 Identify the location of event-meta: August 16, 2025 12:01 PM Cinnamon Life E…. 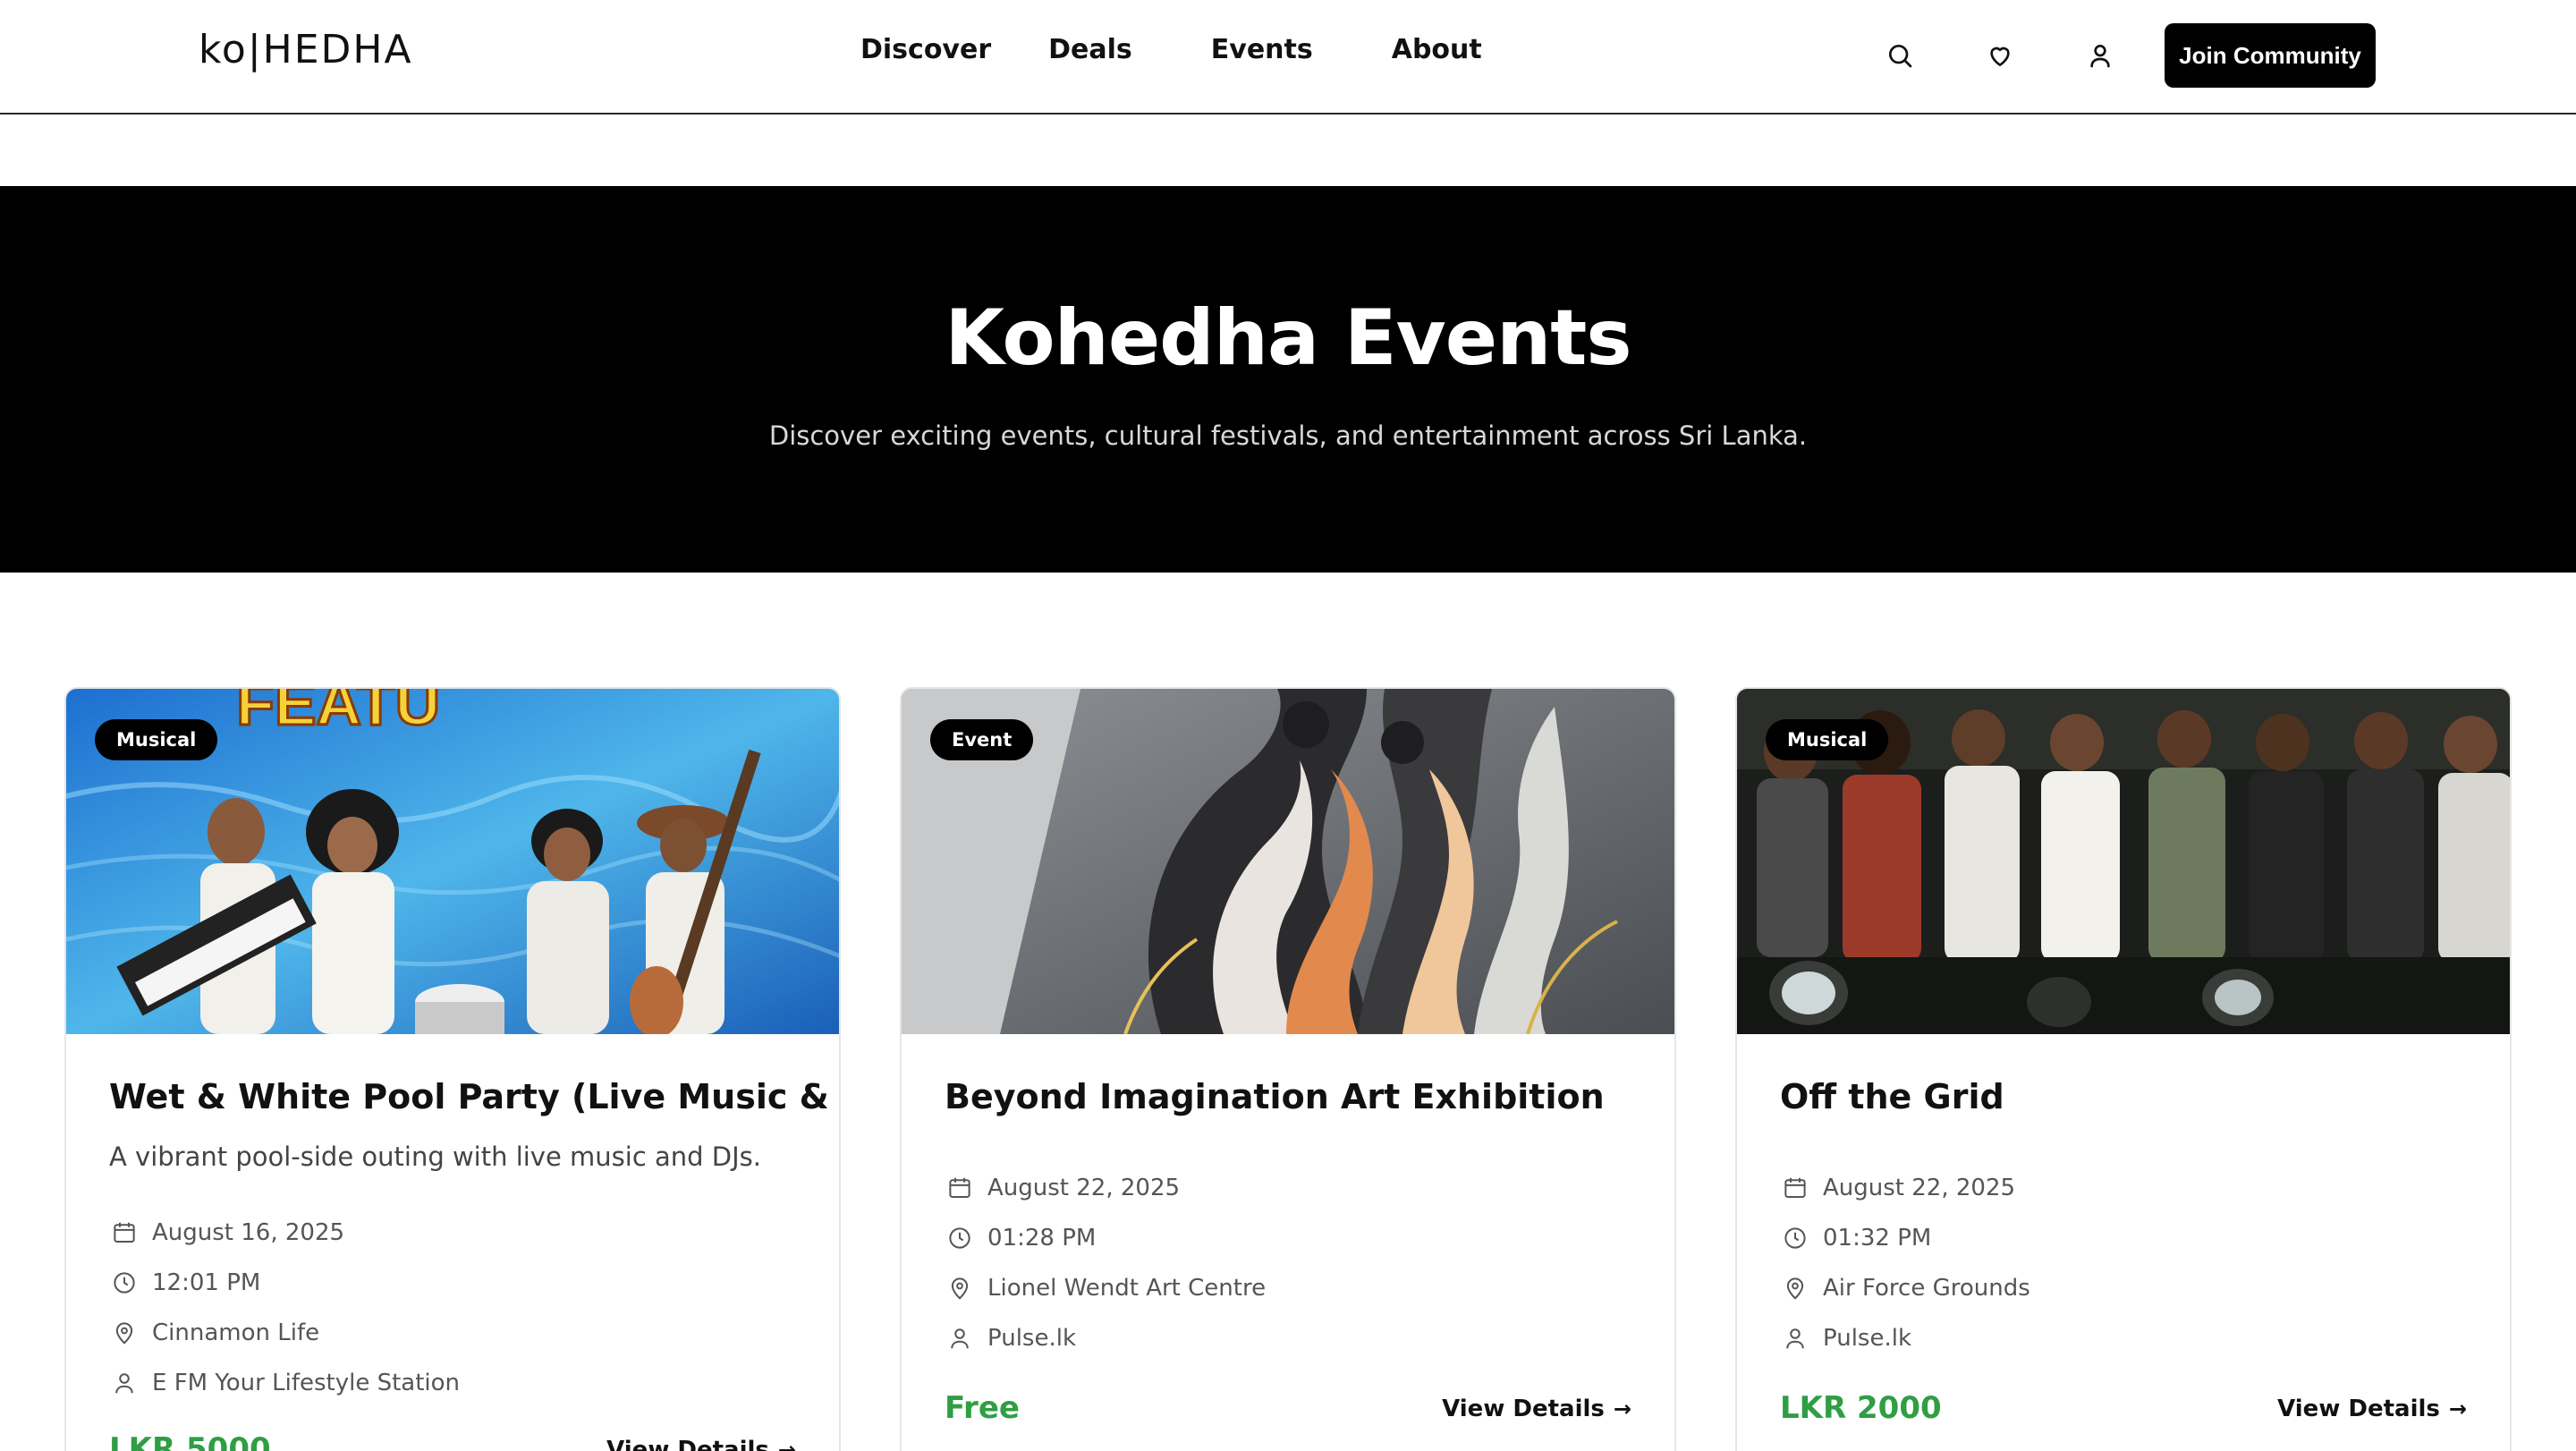
(284, 1308).